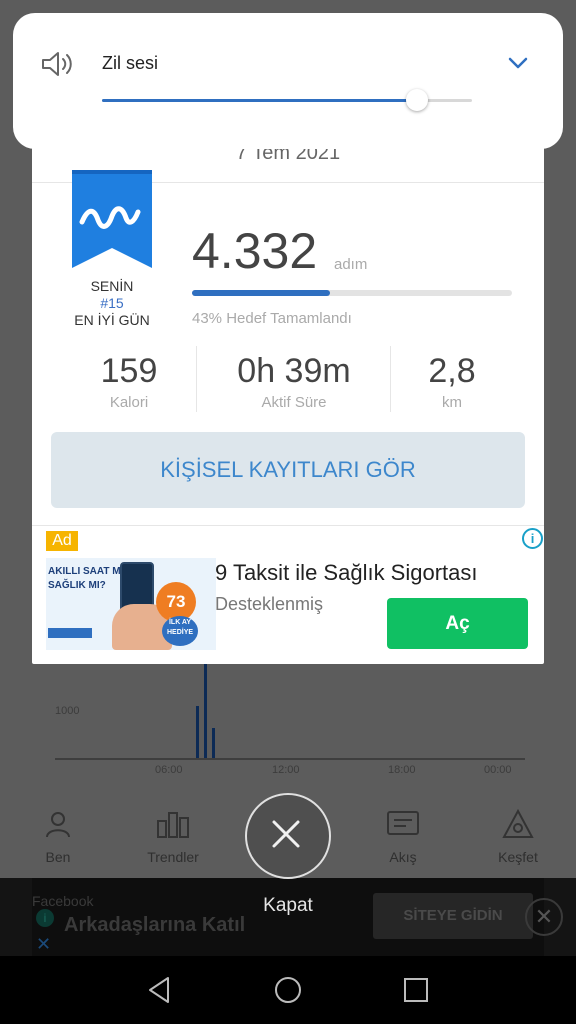 The width and height of the screenshot is (576, 1024). I want to click on stat-distance: 2,8 km, so click(452, 381).